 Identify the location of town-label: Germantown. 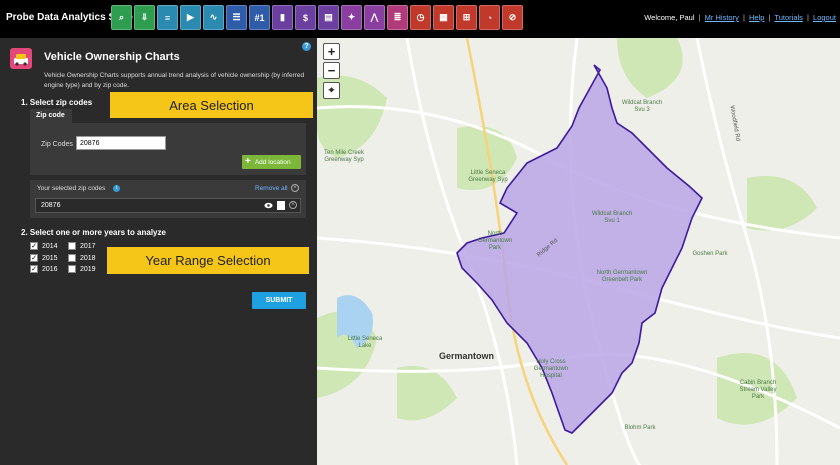
(467, 356).